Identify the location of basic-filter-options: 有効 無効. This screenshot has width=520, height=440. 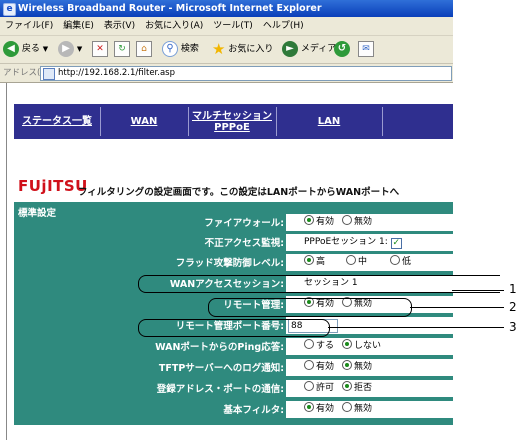
(369, 409).